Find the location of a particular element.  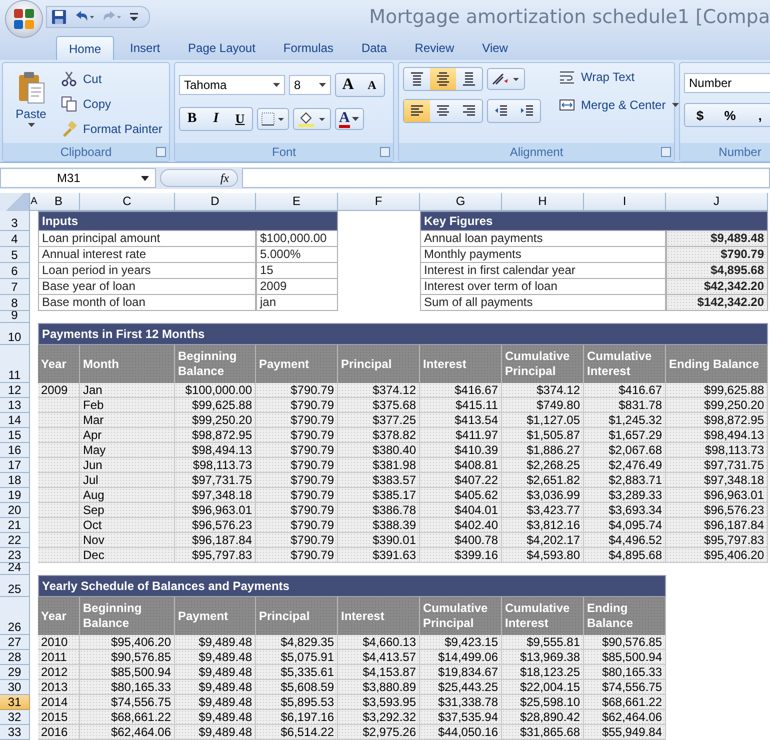

table-cell: $4,895.68 is located at coordinates (625, 555).